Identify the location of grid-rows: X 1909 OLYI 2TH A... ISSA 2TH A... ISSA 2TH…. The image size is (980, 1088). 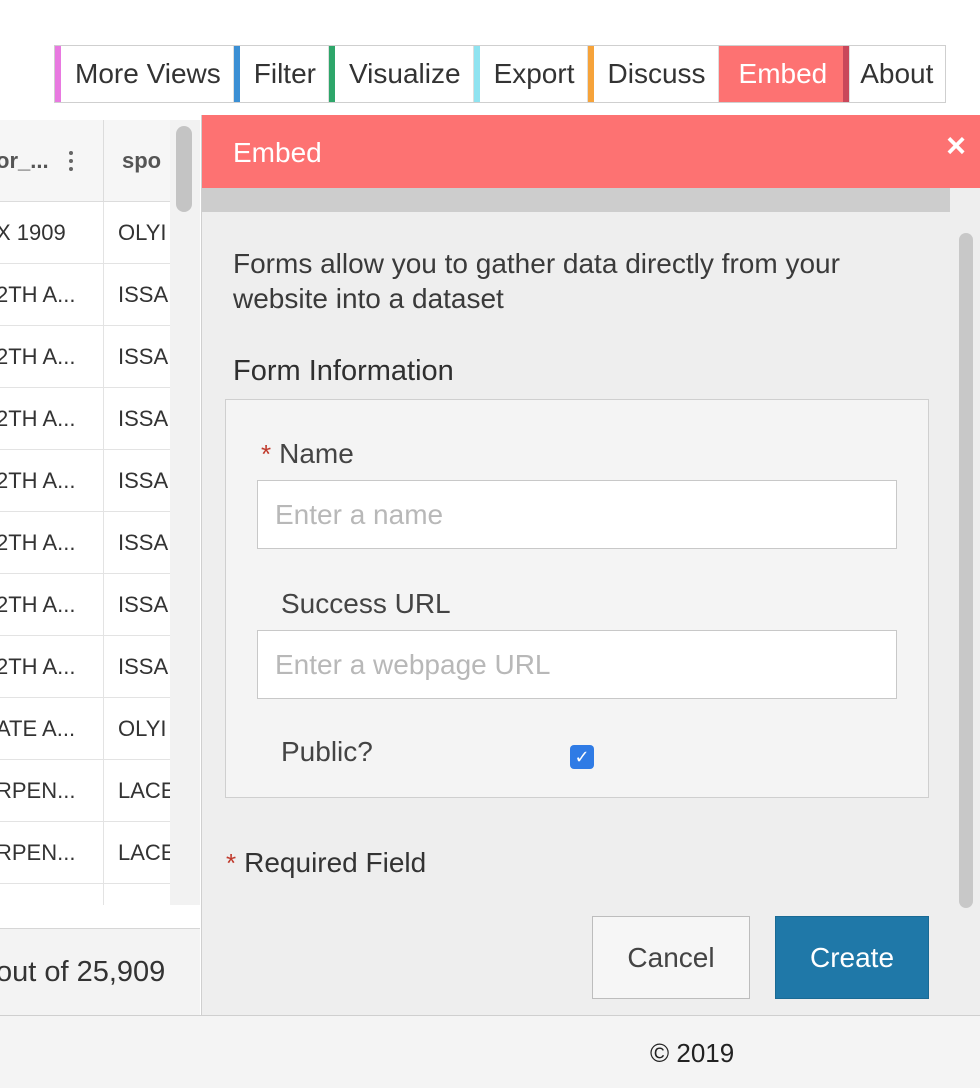
(85, 553).